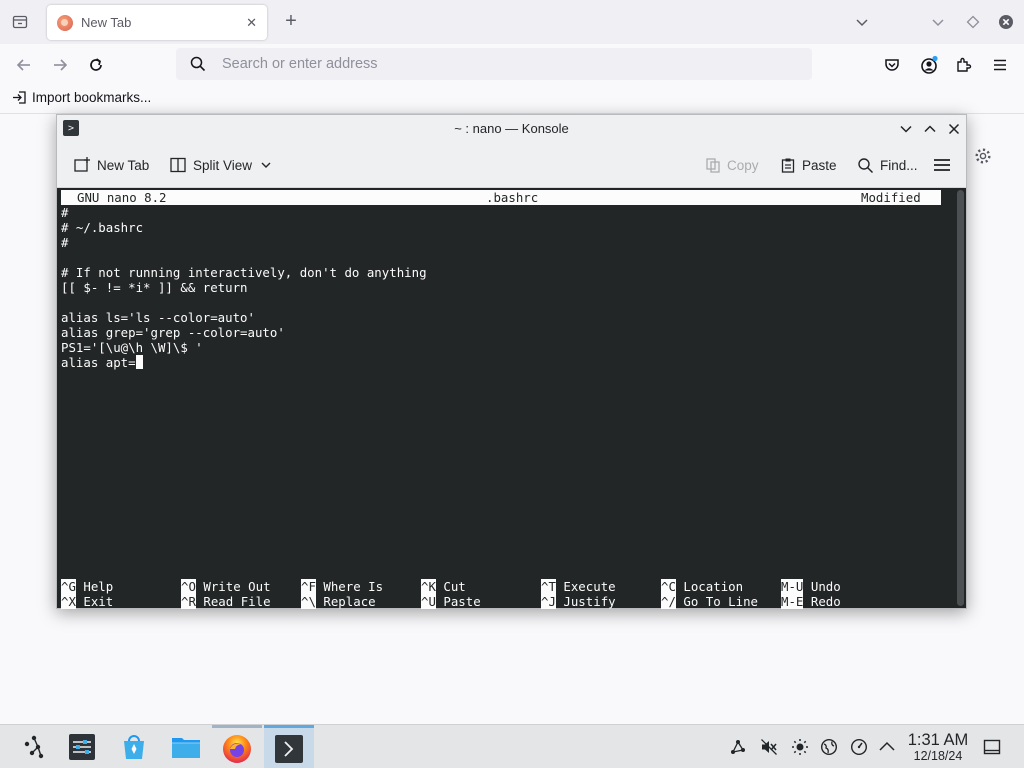  I want to click on help-shortcut: ^K Cut, so click(443, 586).